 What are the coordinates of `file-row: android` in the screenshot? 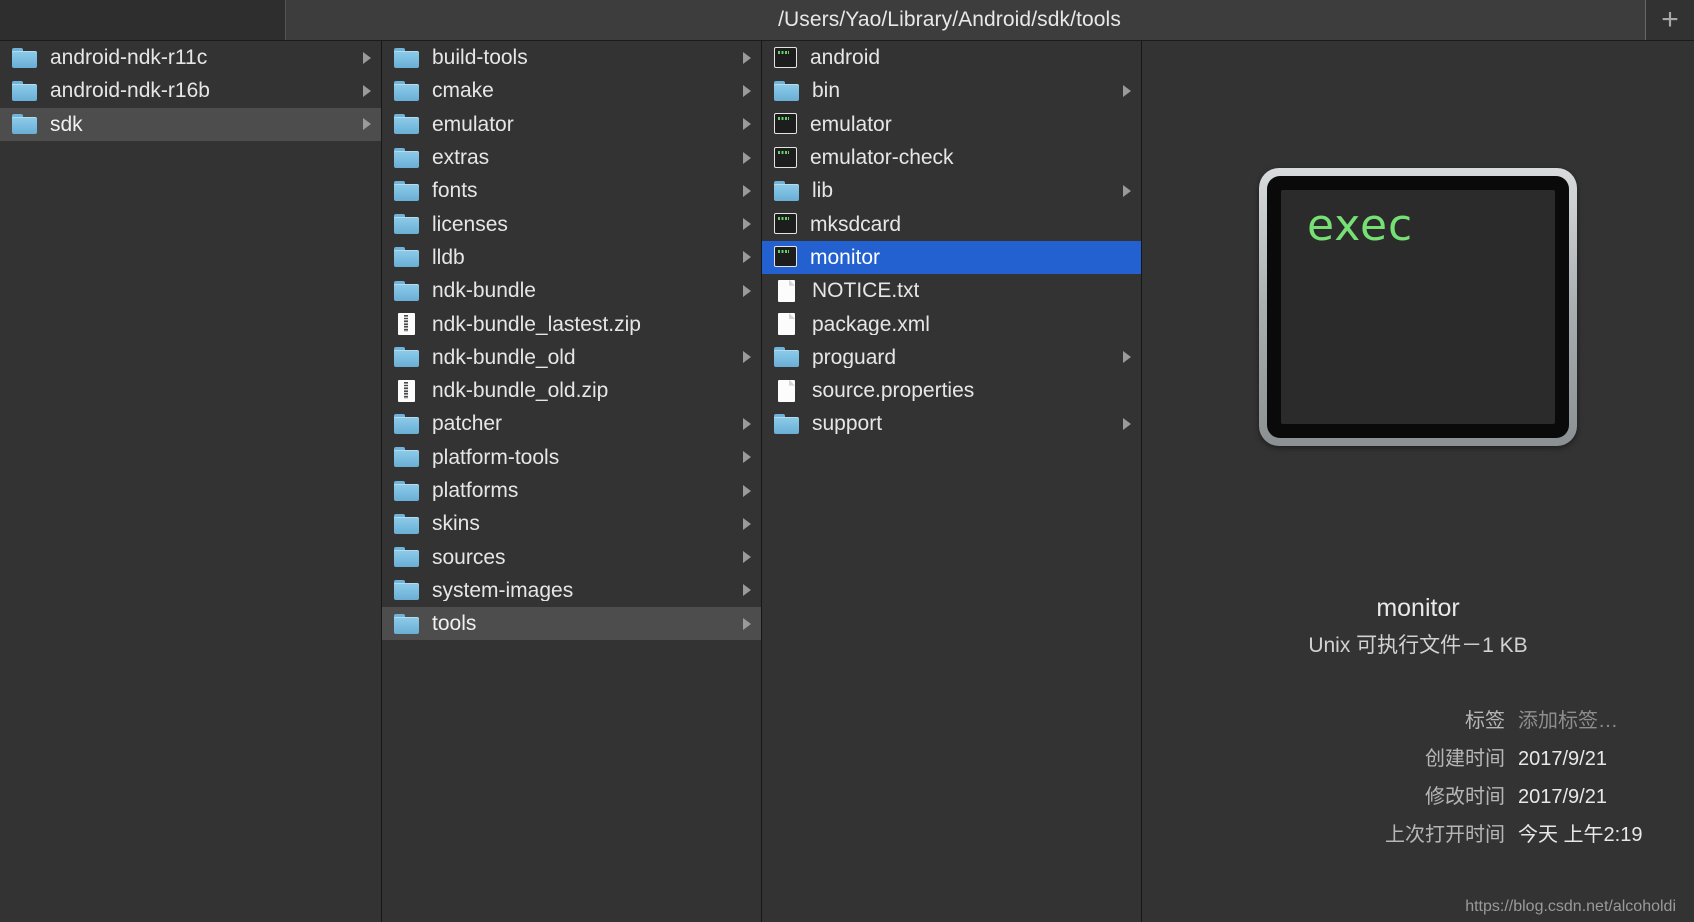 It's located at (951, 57).